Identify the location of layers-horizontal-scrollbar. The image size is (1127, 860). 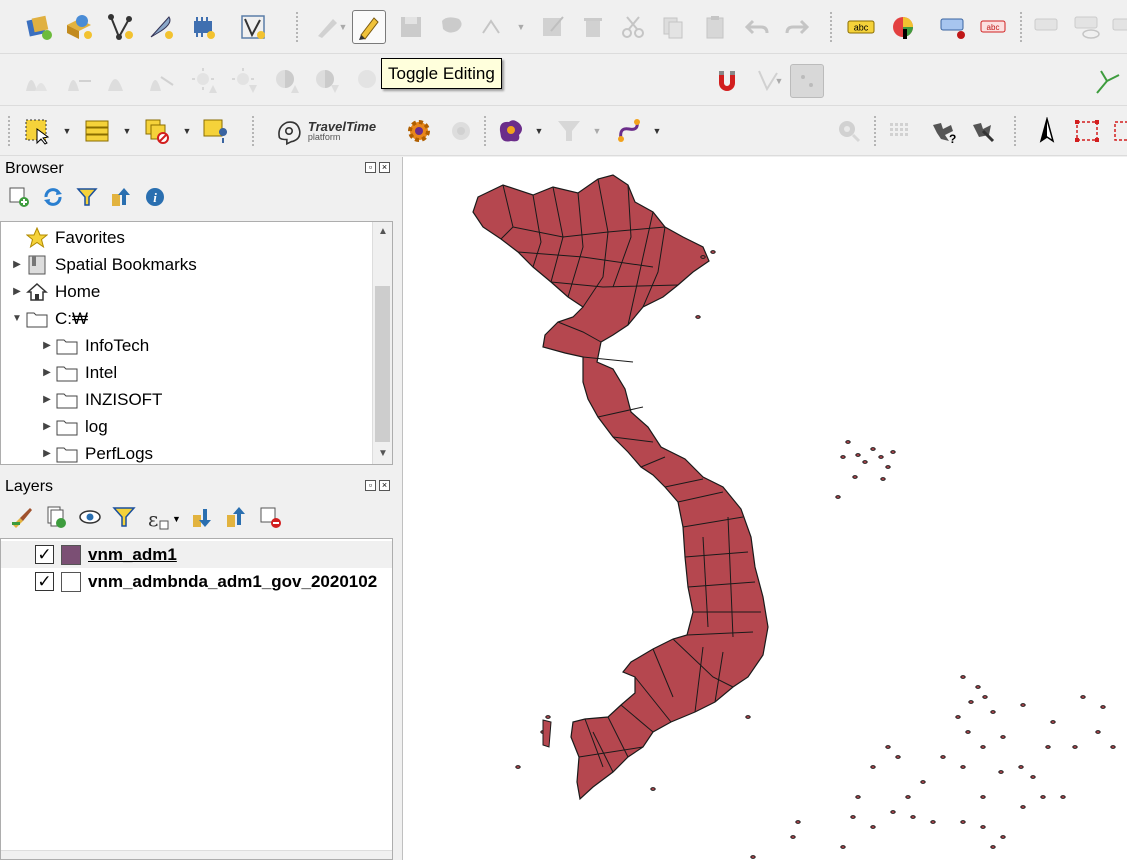
(196, 854).